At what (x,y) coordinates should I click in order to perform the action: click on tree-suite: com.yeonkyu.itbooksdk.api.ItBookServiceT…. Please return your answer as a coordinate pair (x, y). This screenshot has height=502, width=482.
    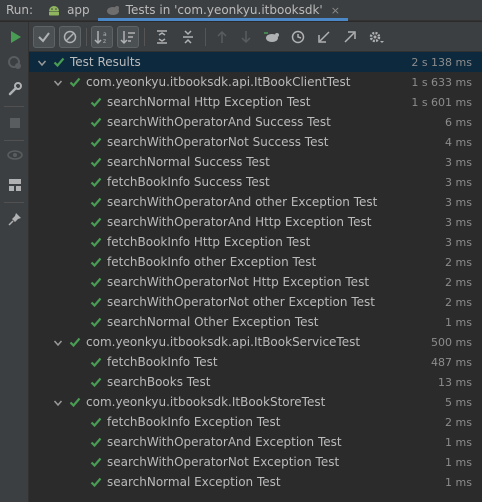
    Looking at the image, I should click on (255, 342).